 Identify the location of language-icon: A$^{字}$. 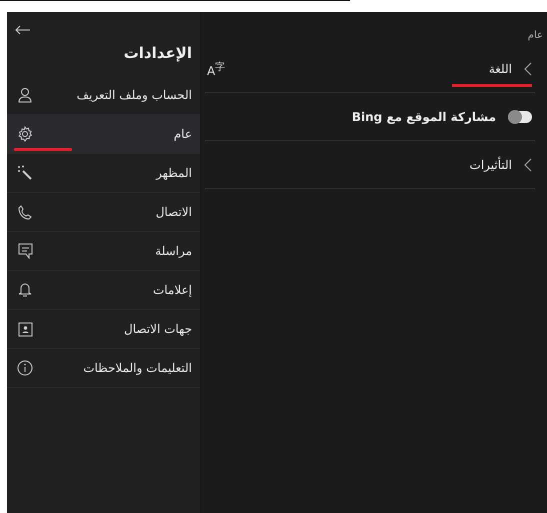
(215, 69).